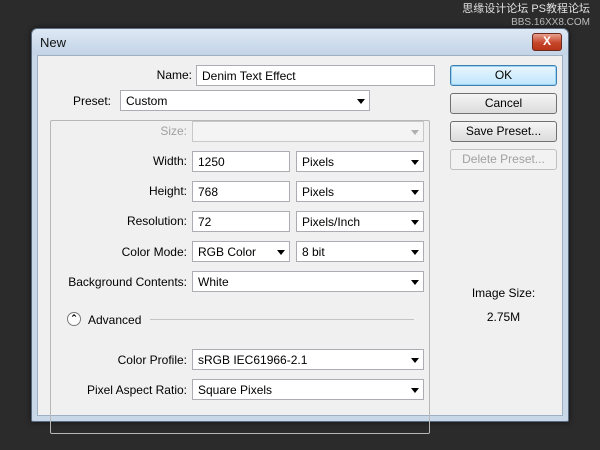 The width and height of the screenshot is (600, 450). What do you see at coordinates (127, 282) in the screenshot?
I see `background-contents-label: Background Contents:` at bounding box center [127, 282].